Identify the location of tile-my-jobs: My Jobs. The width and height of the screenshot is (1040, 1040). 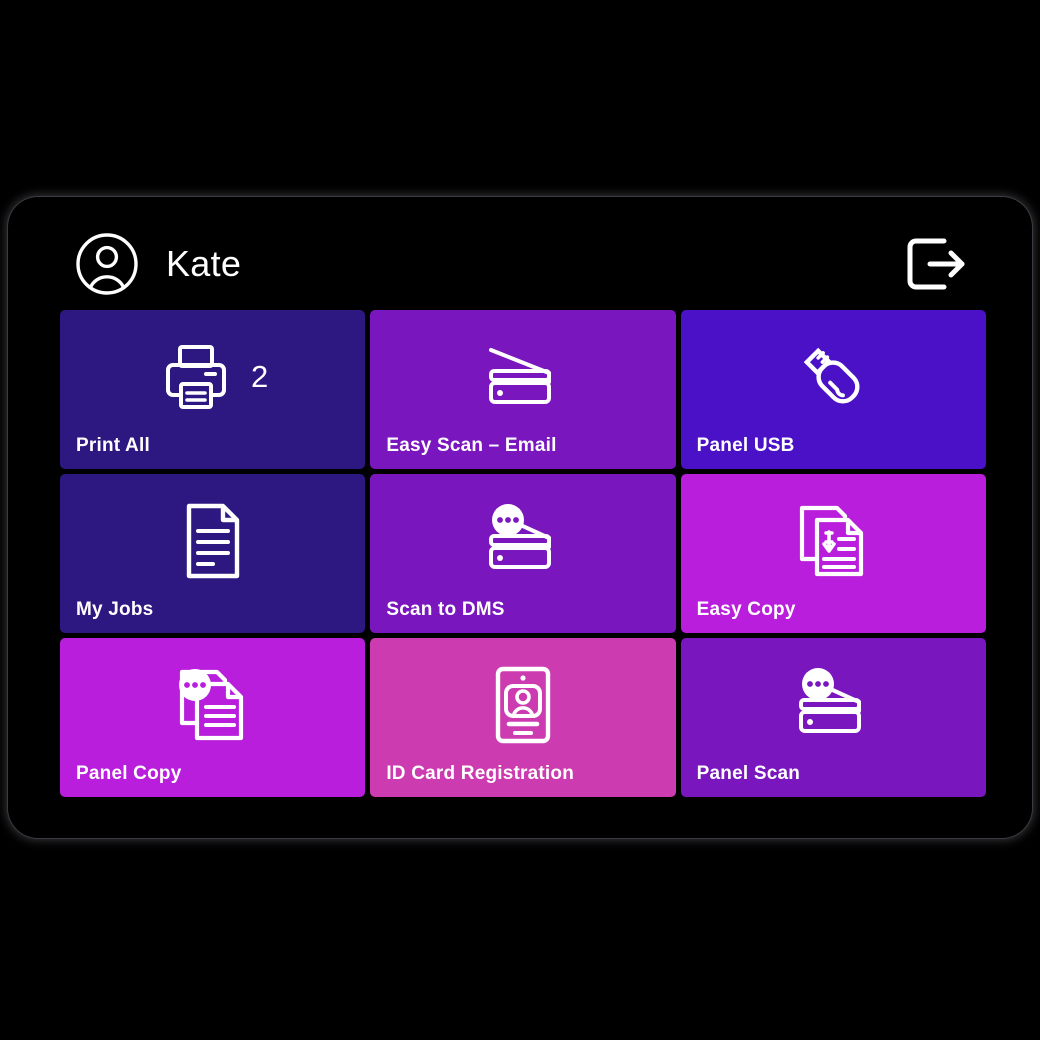
(213, 553).